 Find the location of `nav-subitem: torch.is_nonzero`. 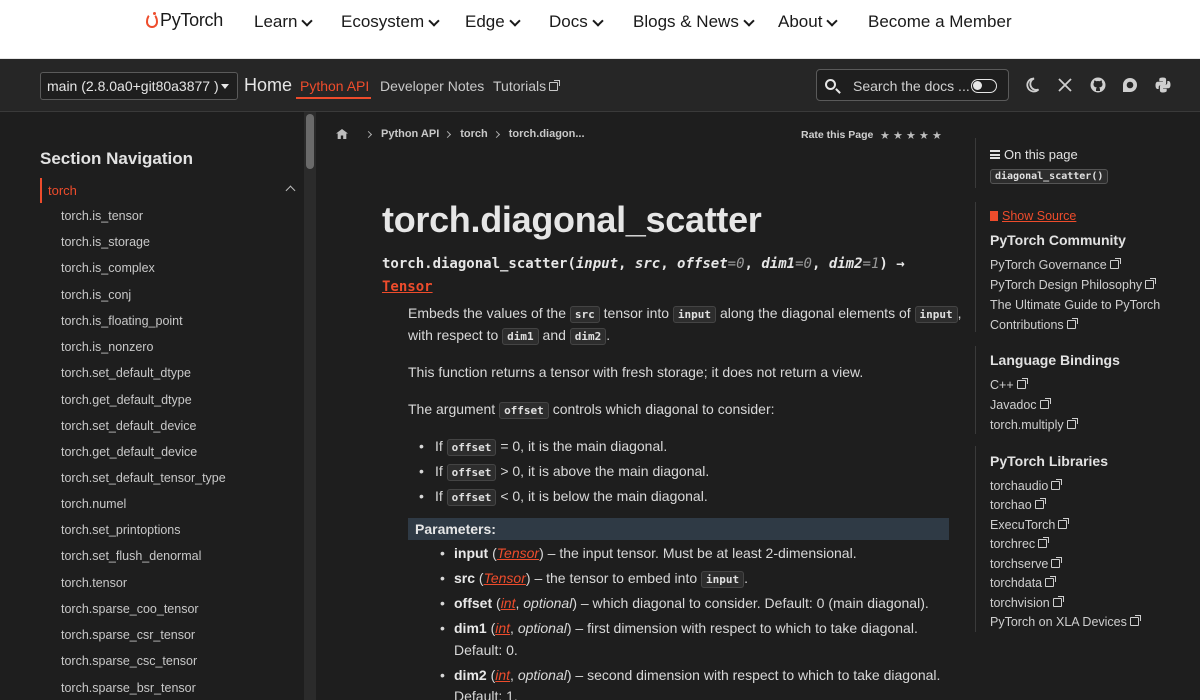

nav-subitem: torch.is_nonzero is located at coordinates (107, 347).